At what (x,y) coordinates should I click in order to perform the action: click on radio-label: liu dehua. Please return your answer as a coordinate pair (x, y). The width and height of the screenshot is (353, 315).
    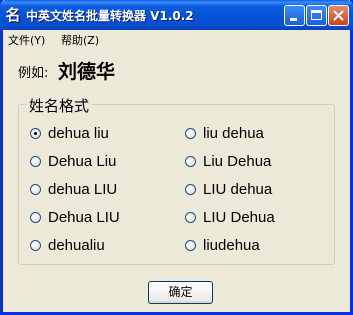
    Looking at the image, I should click on (233, 133).